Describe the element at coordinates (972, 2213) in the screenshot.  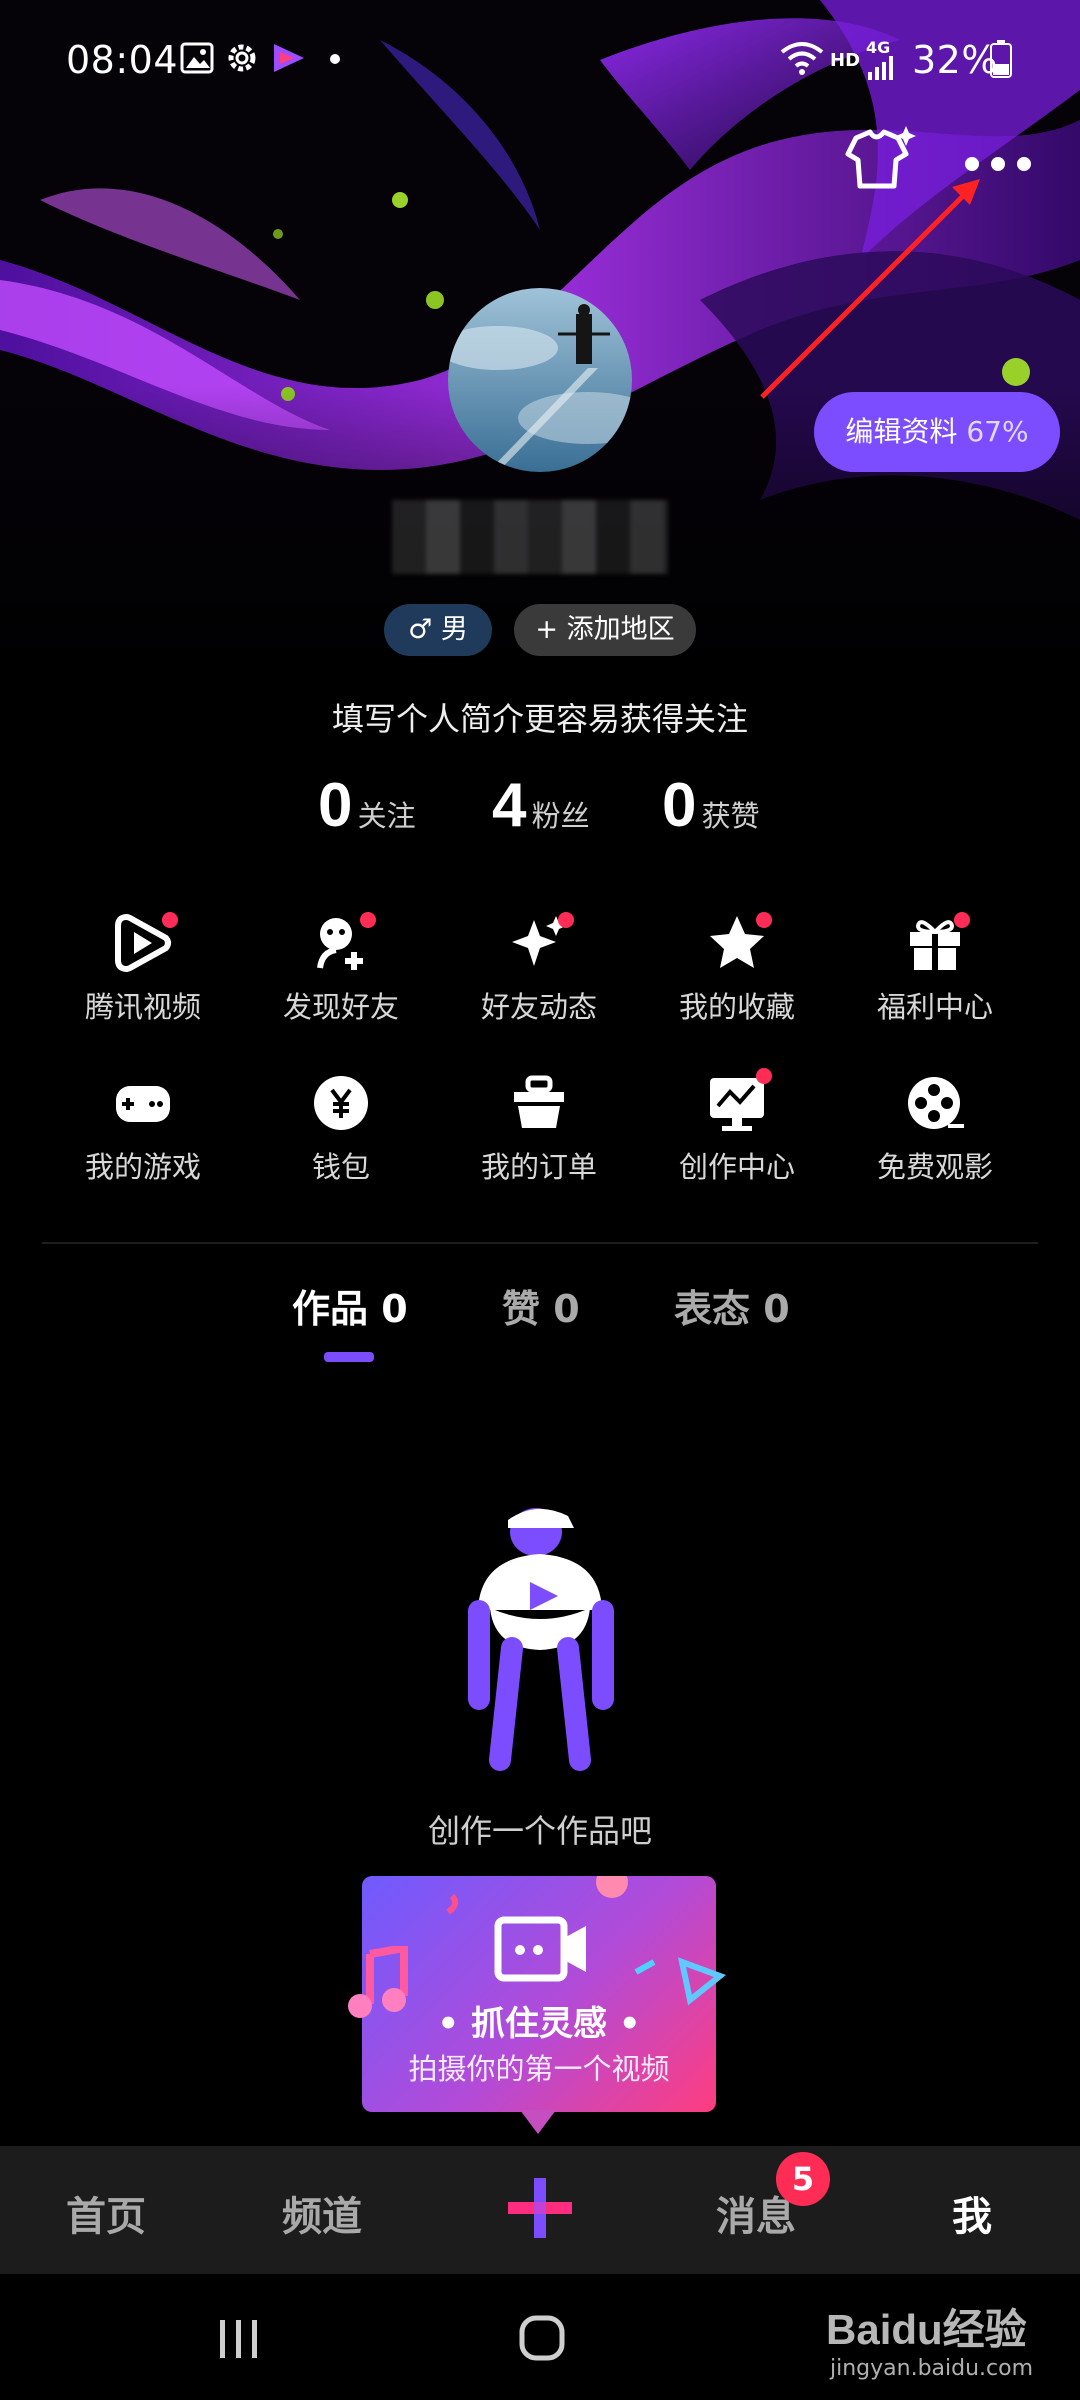
I see `nav-me: 我` at that location.